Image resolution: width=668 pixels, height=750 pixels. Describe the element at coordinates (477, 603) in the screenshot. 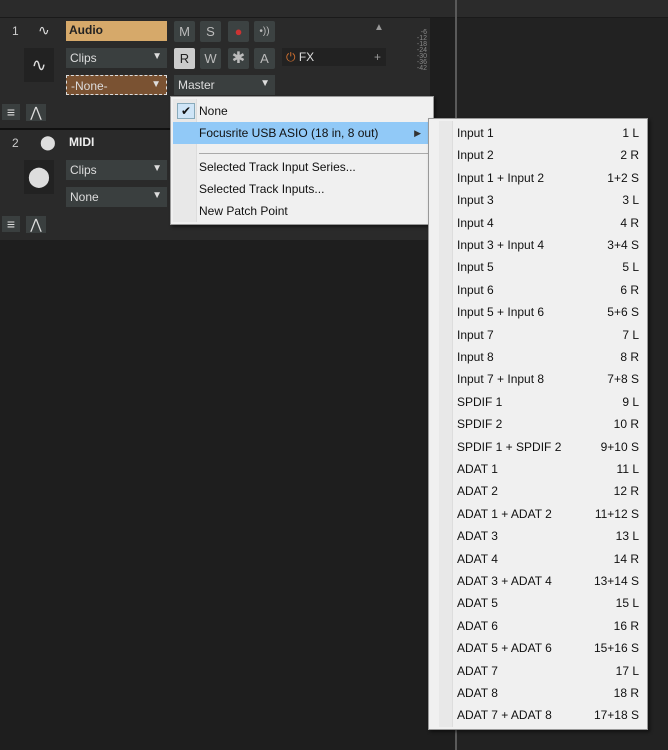

I see `submenu-item-label: ADAT 5` at that location.